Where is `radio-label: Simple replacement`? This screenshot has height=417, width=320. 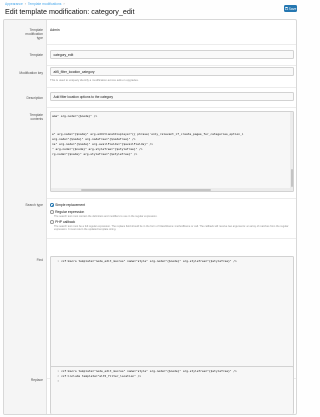
radio-label: Simple replacement is located at coordinates (70, 205).